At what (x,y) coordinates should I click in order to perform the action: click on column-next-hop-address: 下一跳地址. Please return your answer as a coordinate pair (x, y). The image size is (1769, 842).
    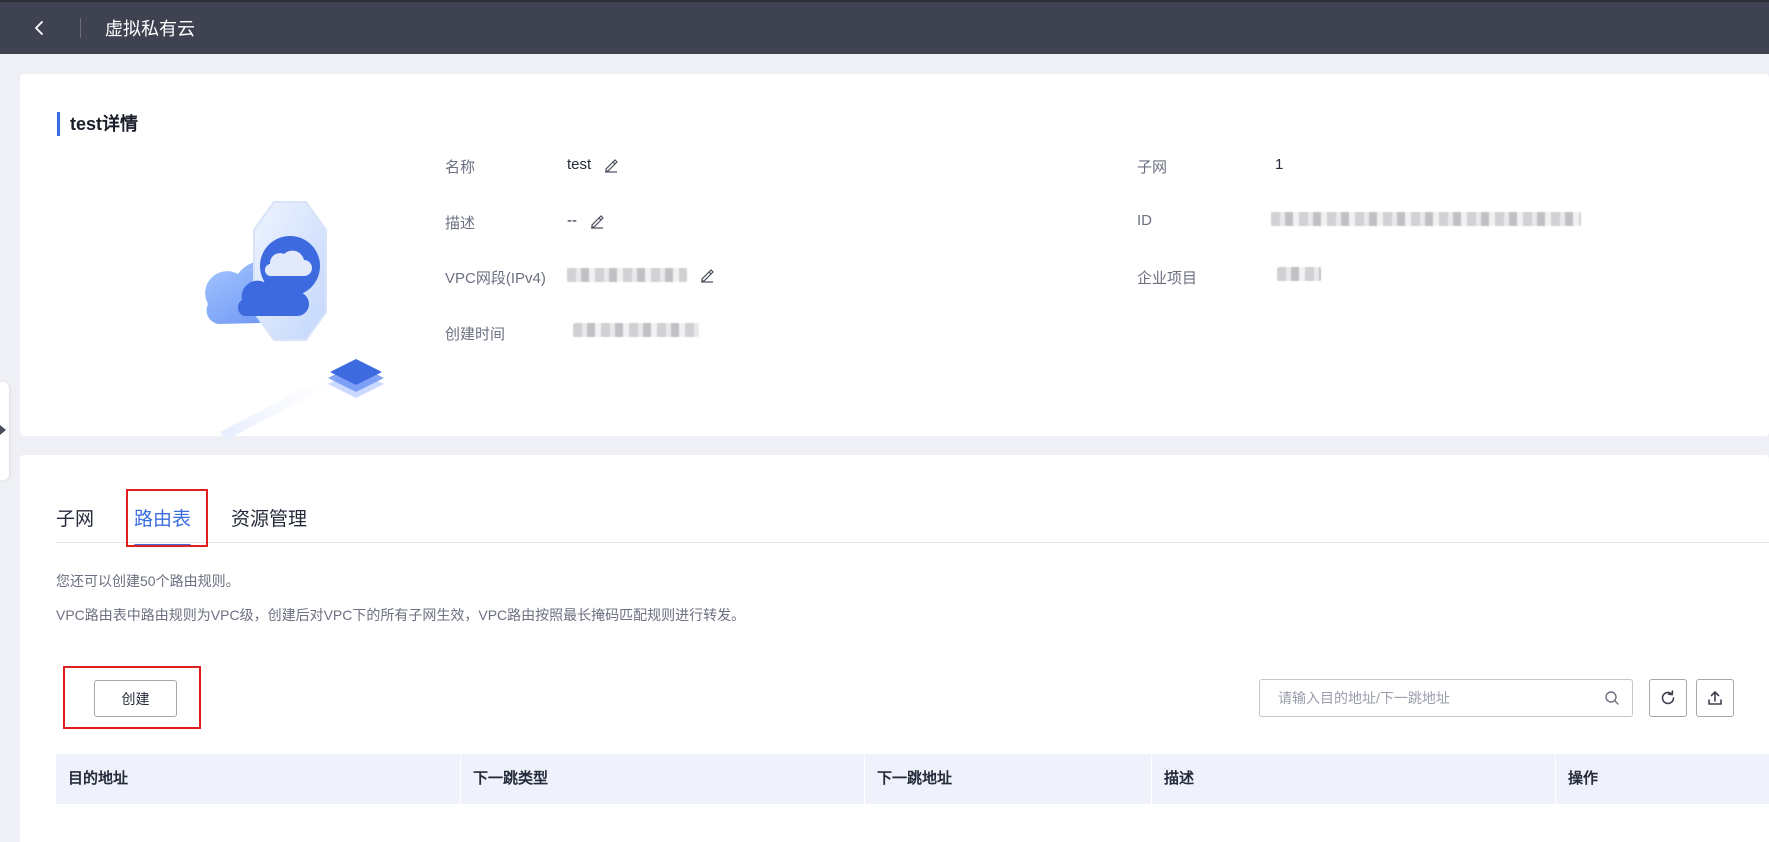
    Looking at the image, I should click on (1008, 779).